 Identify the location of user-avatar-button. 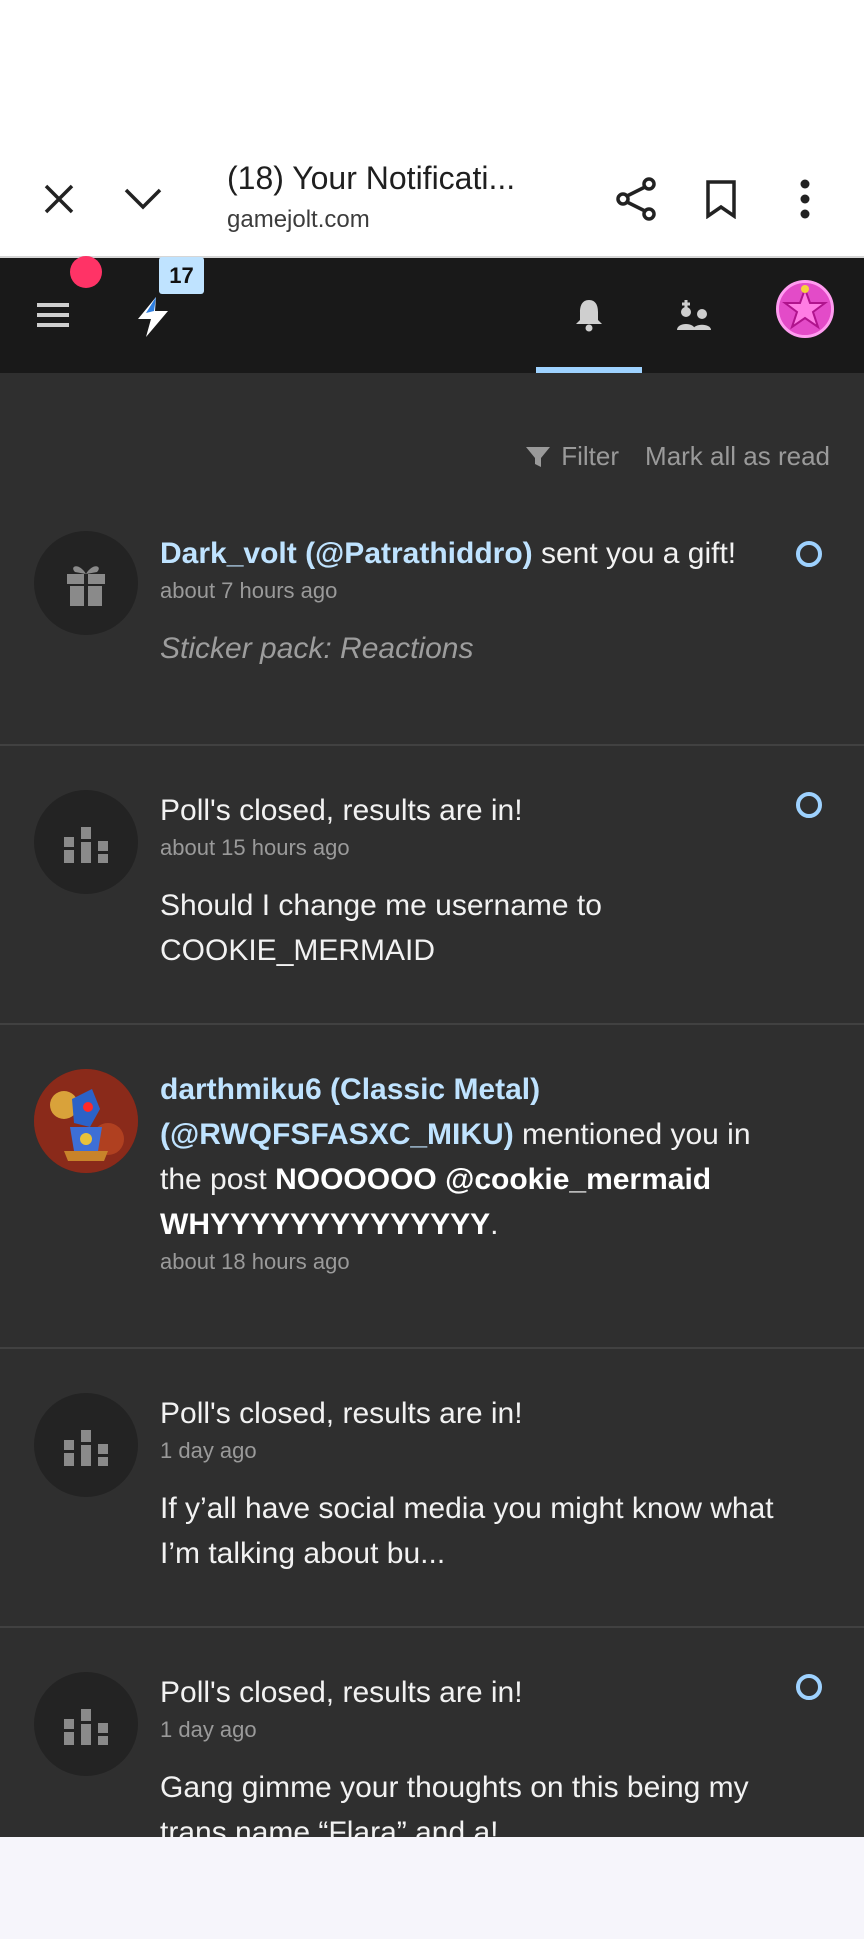
(805, 309).